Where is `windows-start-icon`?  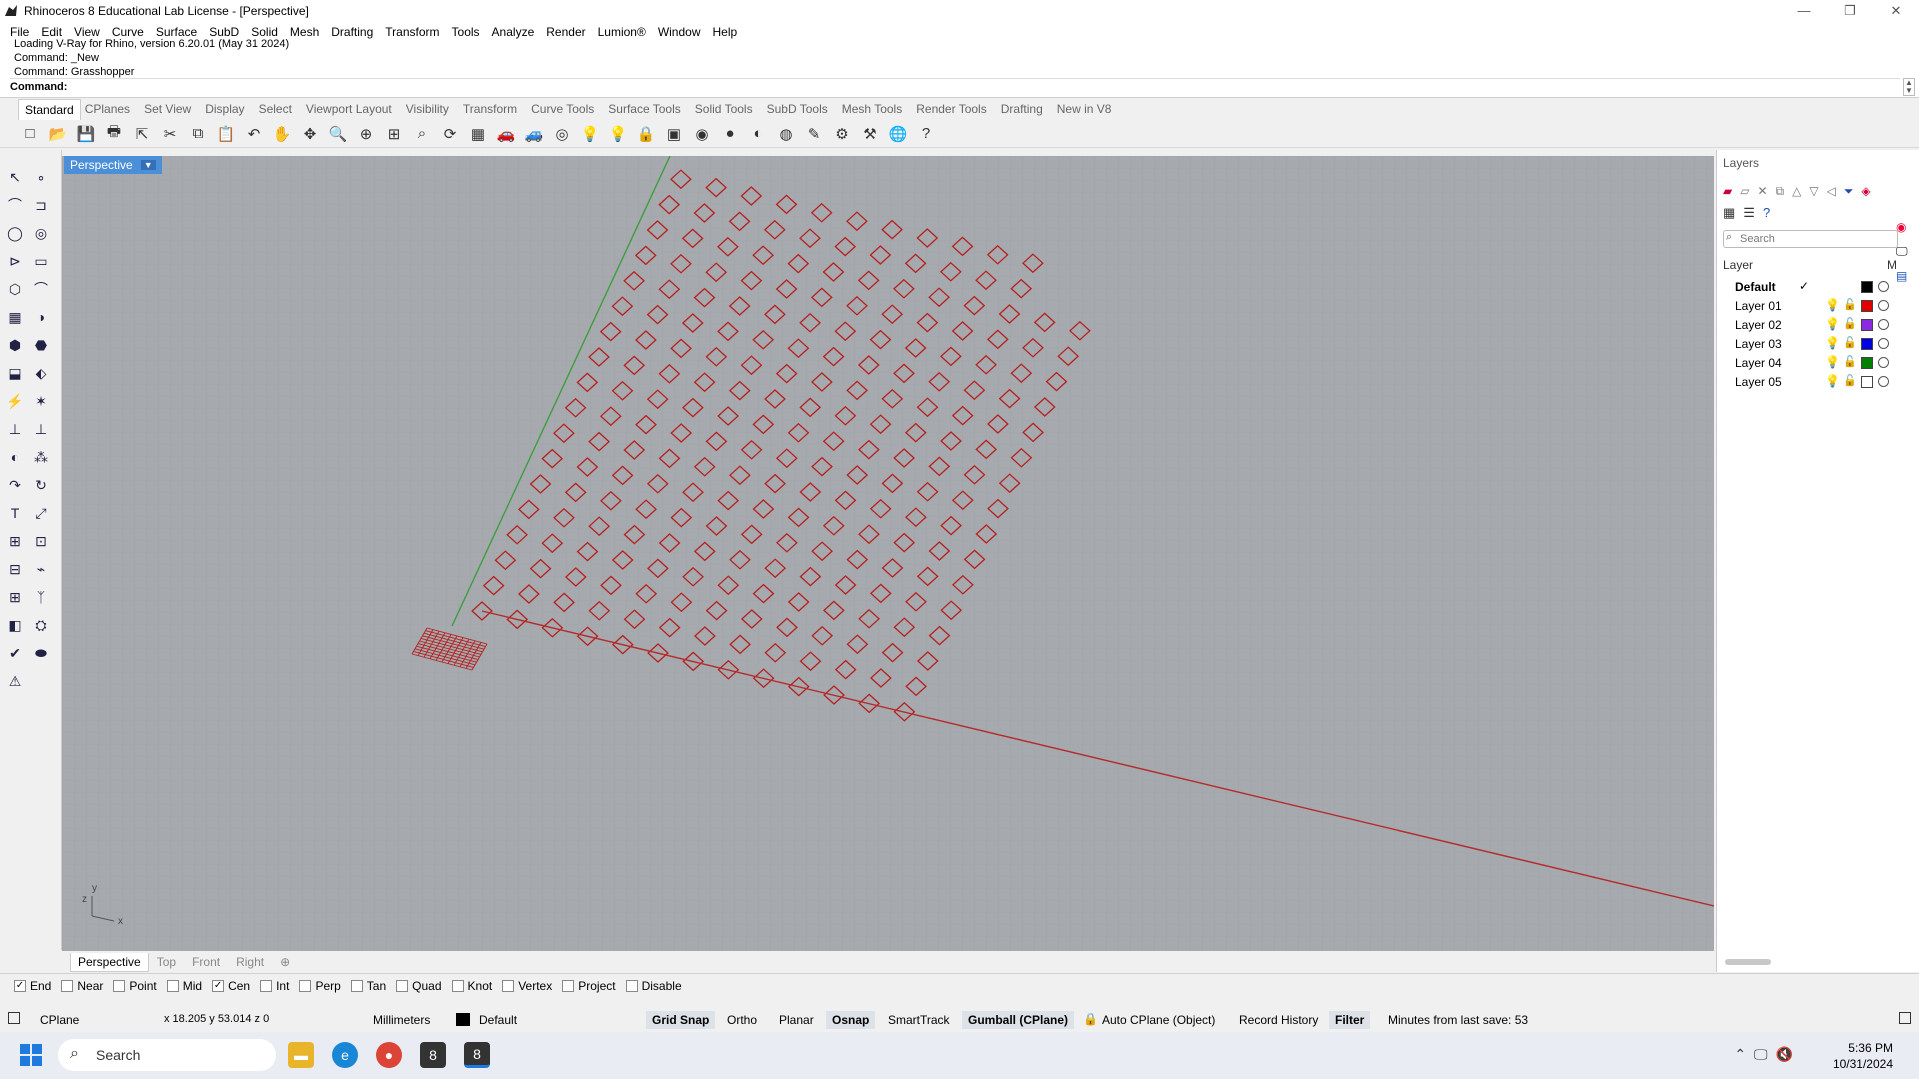 windows-start-icon is located at coordinates (31, 1055).